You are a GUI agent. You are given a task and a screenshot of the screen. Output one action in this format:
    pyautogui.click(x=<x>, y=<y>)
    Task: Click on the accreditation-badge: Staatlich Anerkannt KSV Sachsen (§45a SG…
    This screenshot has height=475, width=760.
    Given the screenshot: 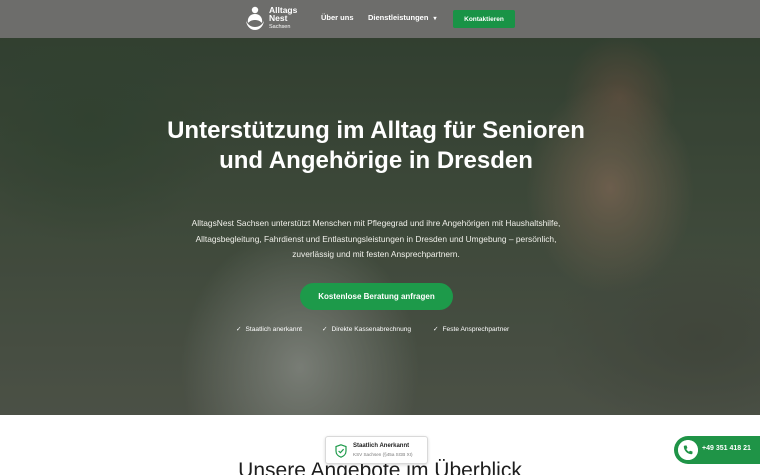 What is the action you would take?
    pyautogui.click(x=376, y=450)
    